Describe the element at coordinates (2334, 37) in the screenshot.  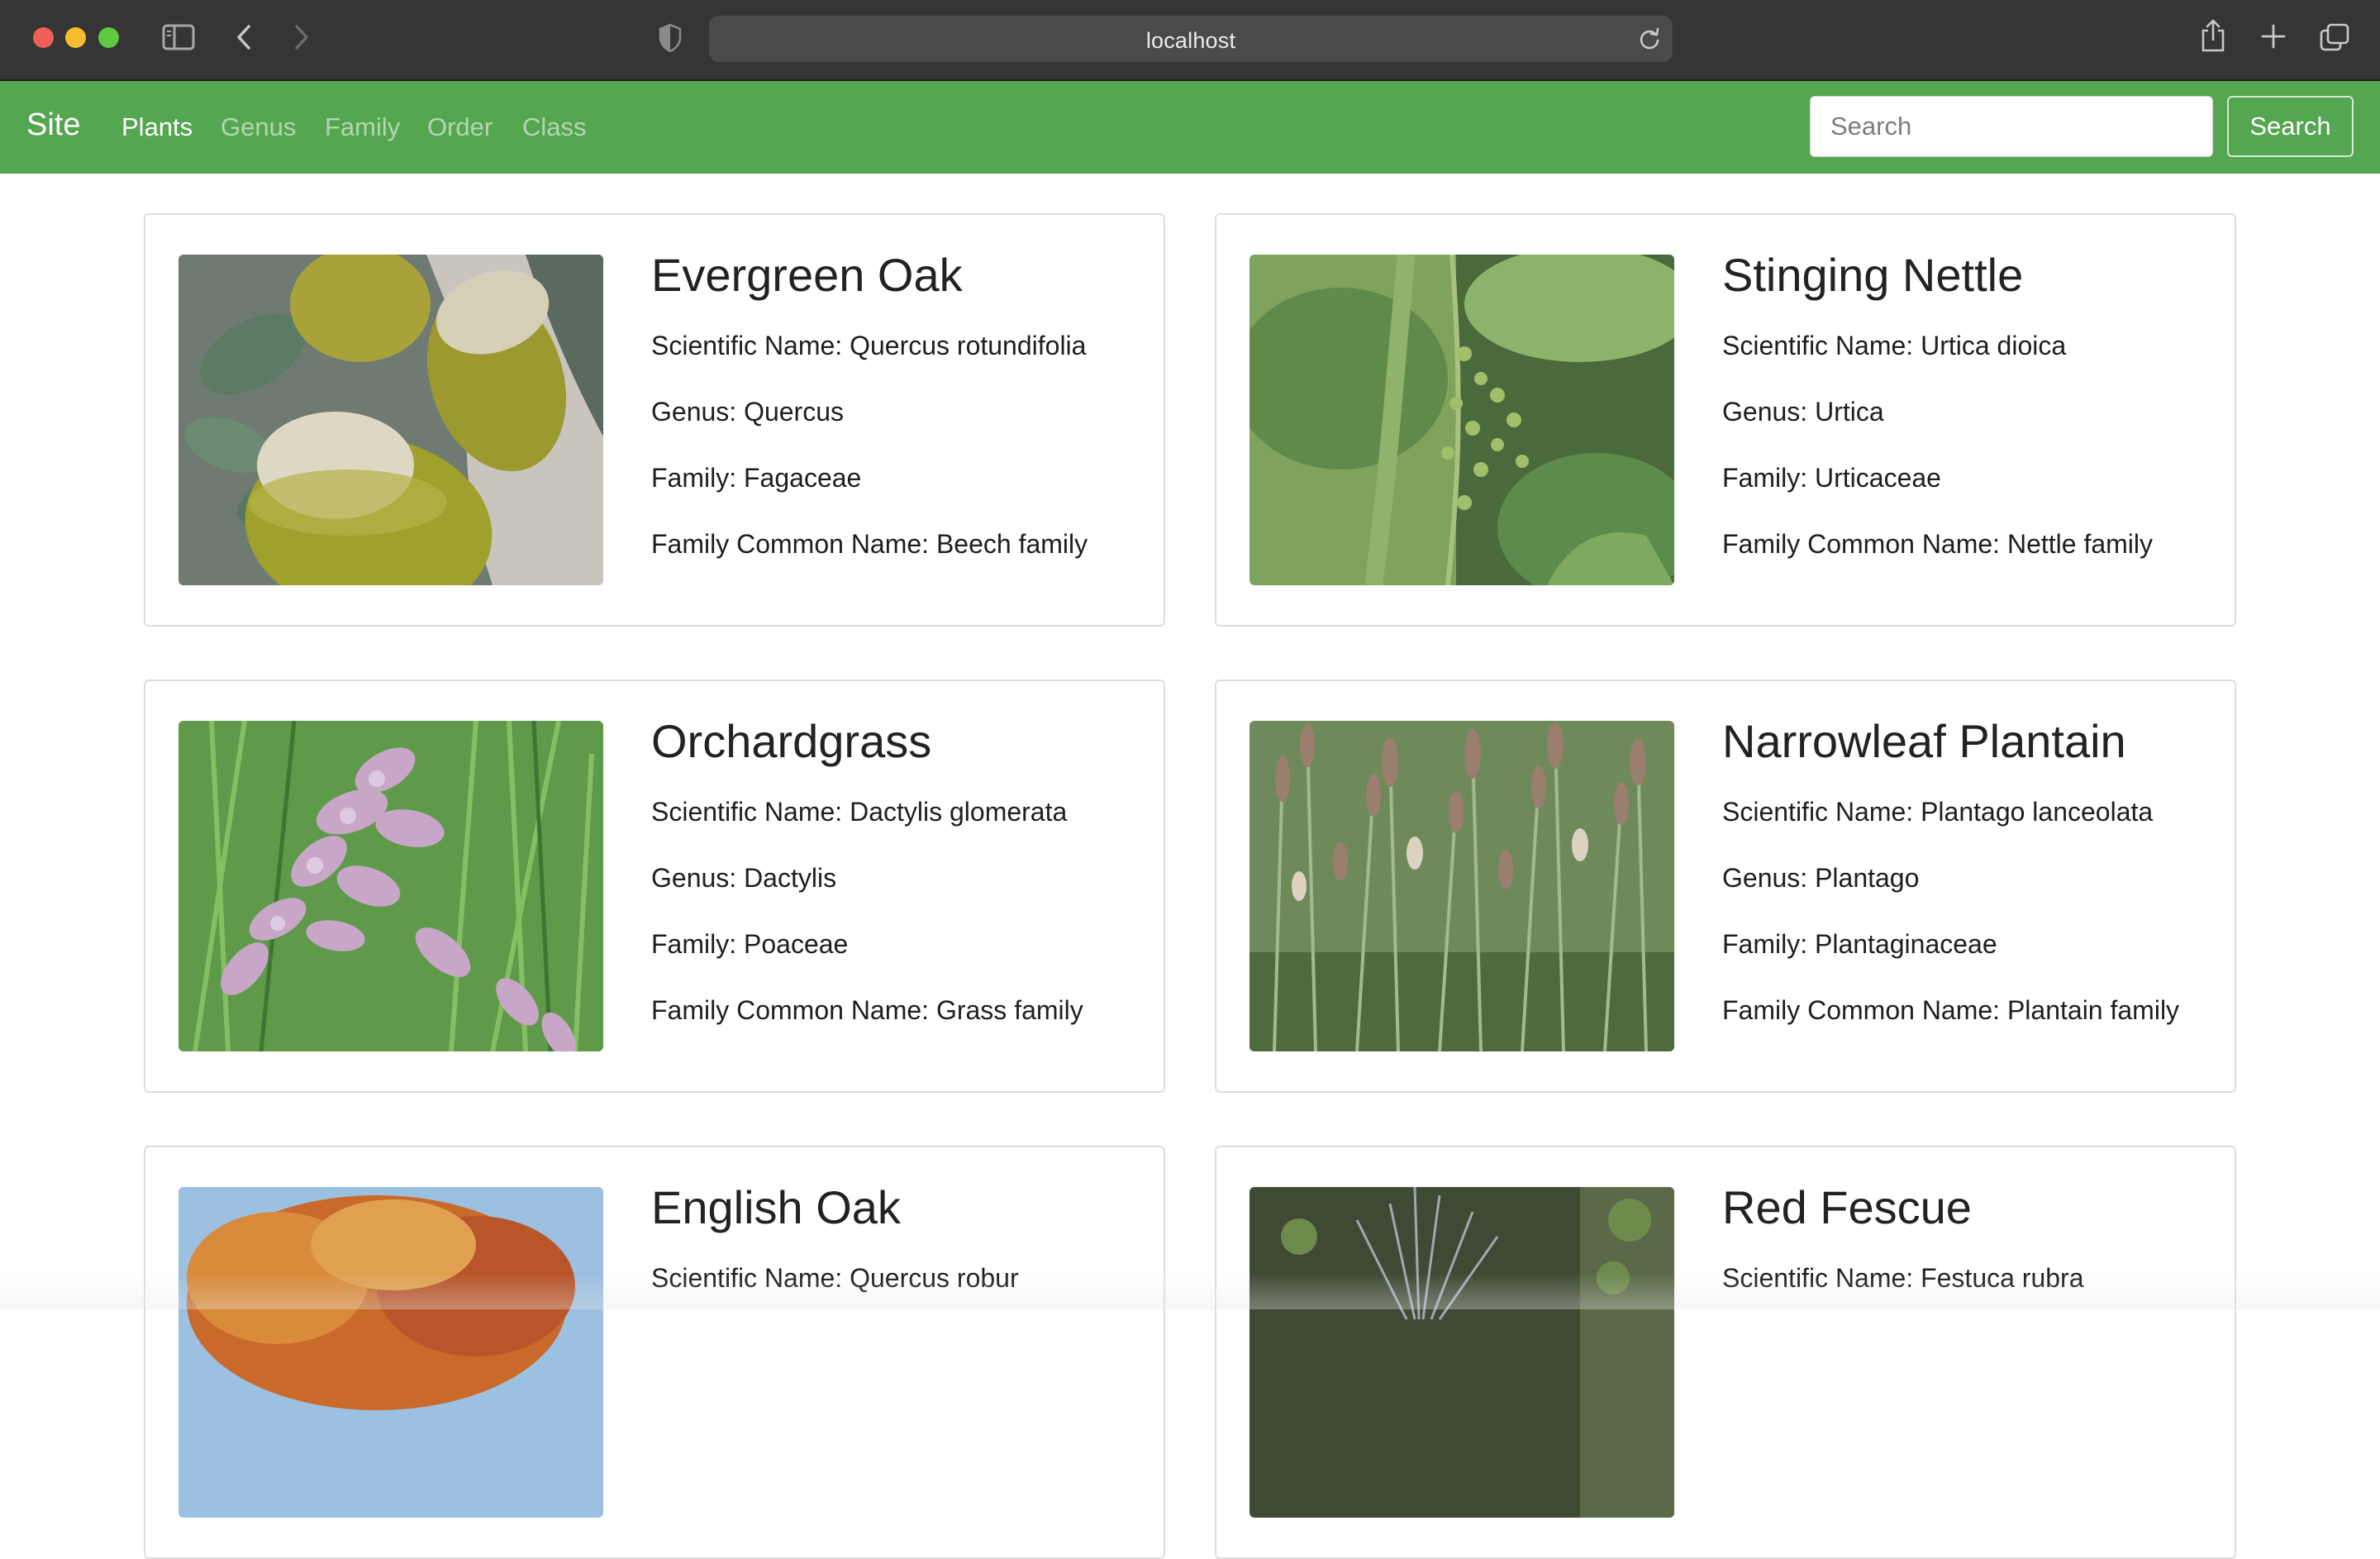
I see `tab-overview-icon` at that location.